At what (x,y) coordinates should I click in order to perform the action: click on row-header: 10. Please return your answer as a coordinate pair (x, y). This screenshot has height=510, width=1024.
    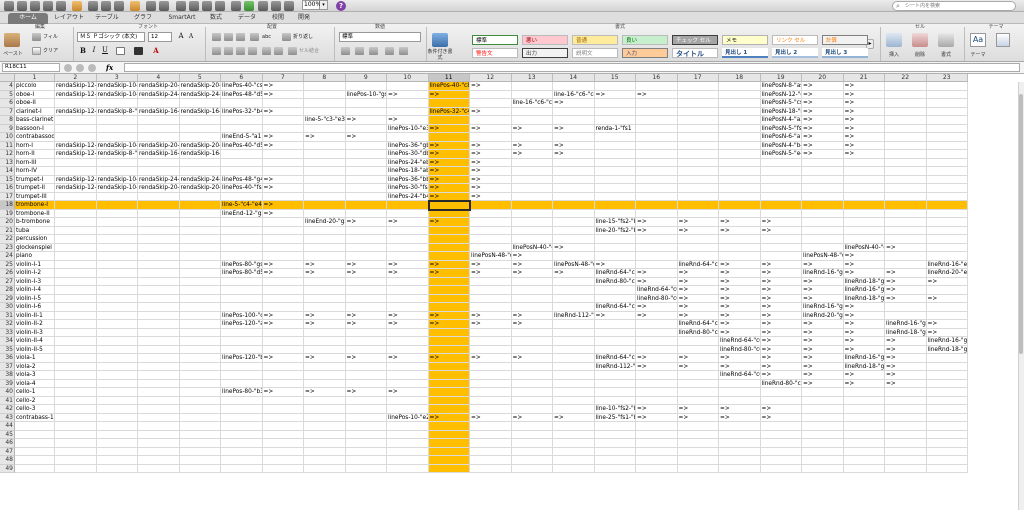
    Looking at the image, I should click on (7, 137).